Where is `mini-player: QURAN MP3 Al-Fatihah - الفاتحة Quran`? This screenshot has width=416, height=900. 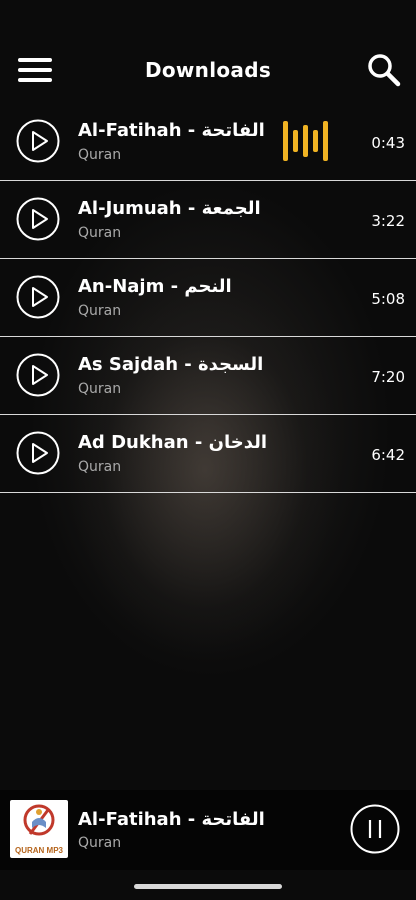
mini-player: QURAN MP3 Al-Fatihah - الفاتحة Quran is located at coordinates (208, 830).